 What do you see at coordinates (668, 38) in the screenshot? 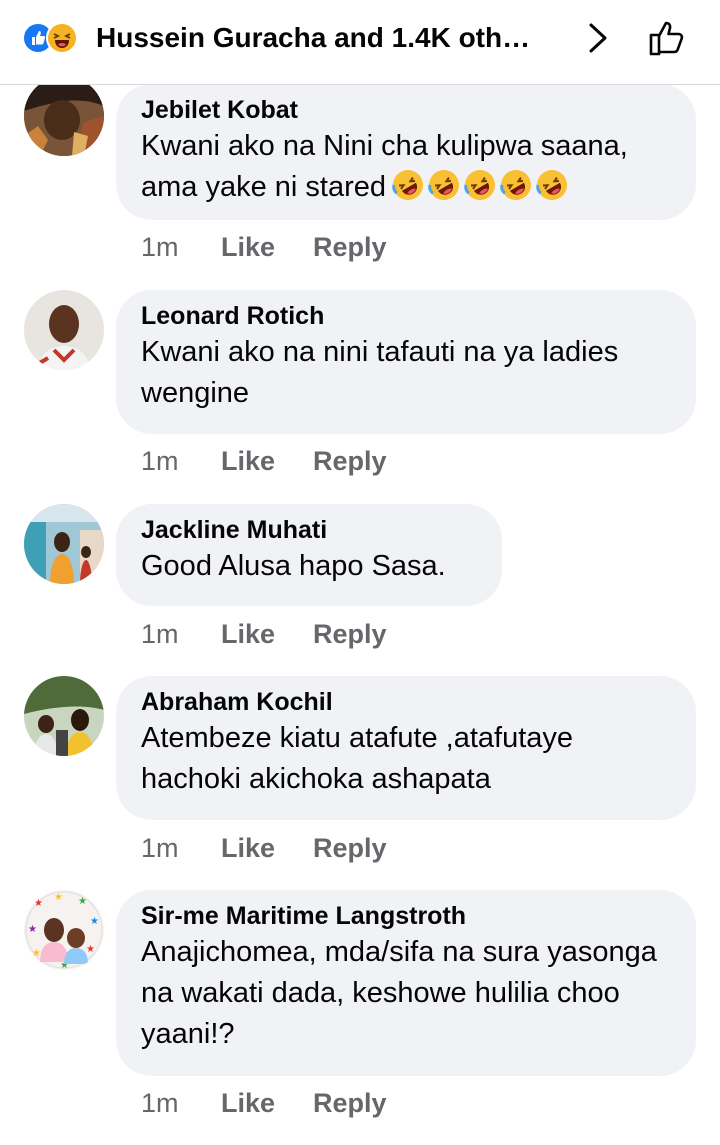
I see `thumbs-up-outline-icon` at bounding box center [668, 38].